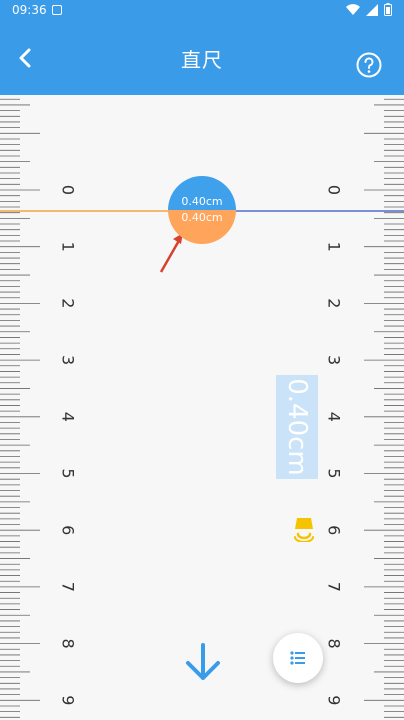 The image size is (404, 720). What do you see at coordinates (334, 247) in the screenshot?
I see `ruler-number-right: 1` at bounding box center [334, 247].